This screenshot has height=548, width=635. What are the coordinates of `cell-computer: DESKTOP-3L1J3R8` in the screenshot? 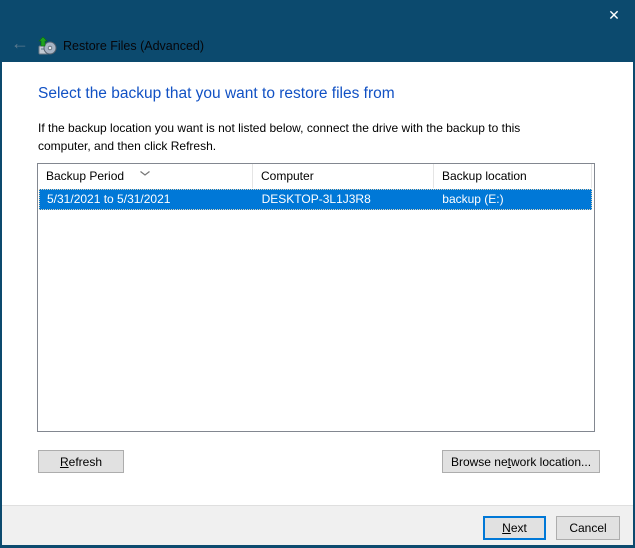 It's located at (316, 199).